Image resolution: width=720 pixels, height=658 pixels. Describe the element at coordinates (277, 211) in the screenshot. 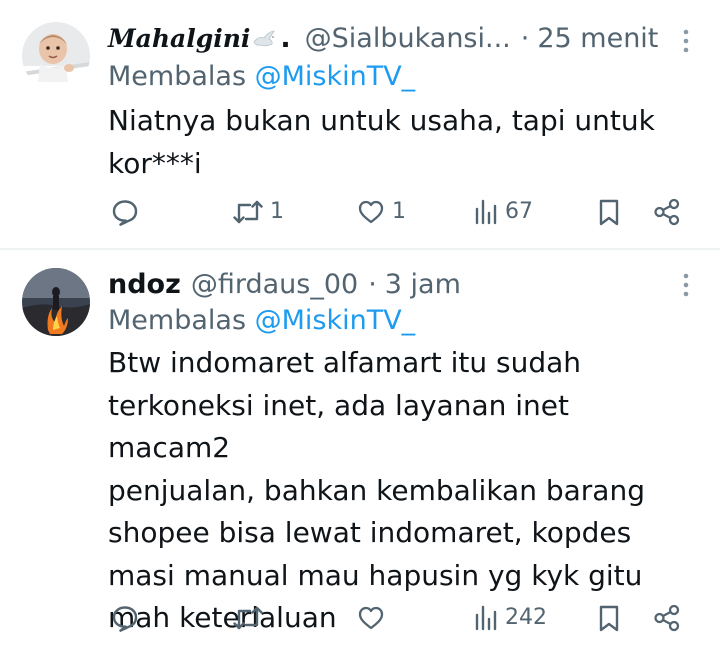

I see `retweet-count: 1` at that location.